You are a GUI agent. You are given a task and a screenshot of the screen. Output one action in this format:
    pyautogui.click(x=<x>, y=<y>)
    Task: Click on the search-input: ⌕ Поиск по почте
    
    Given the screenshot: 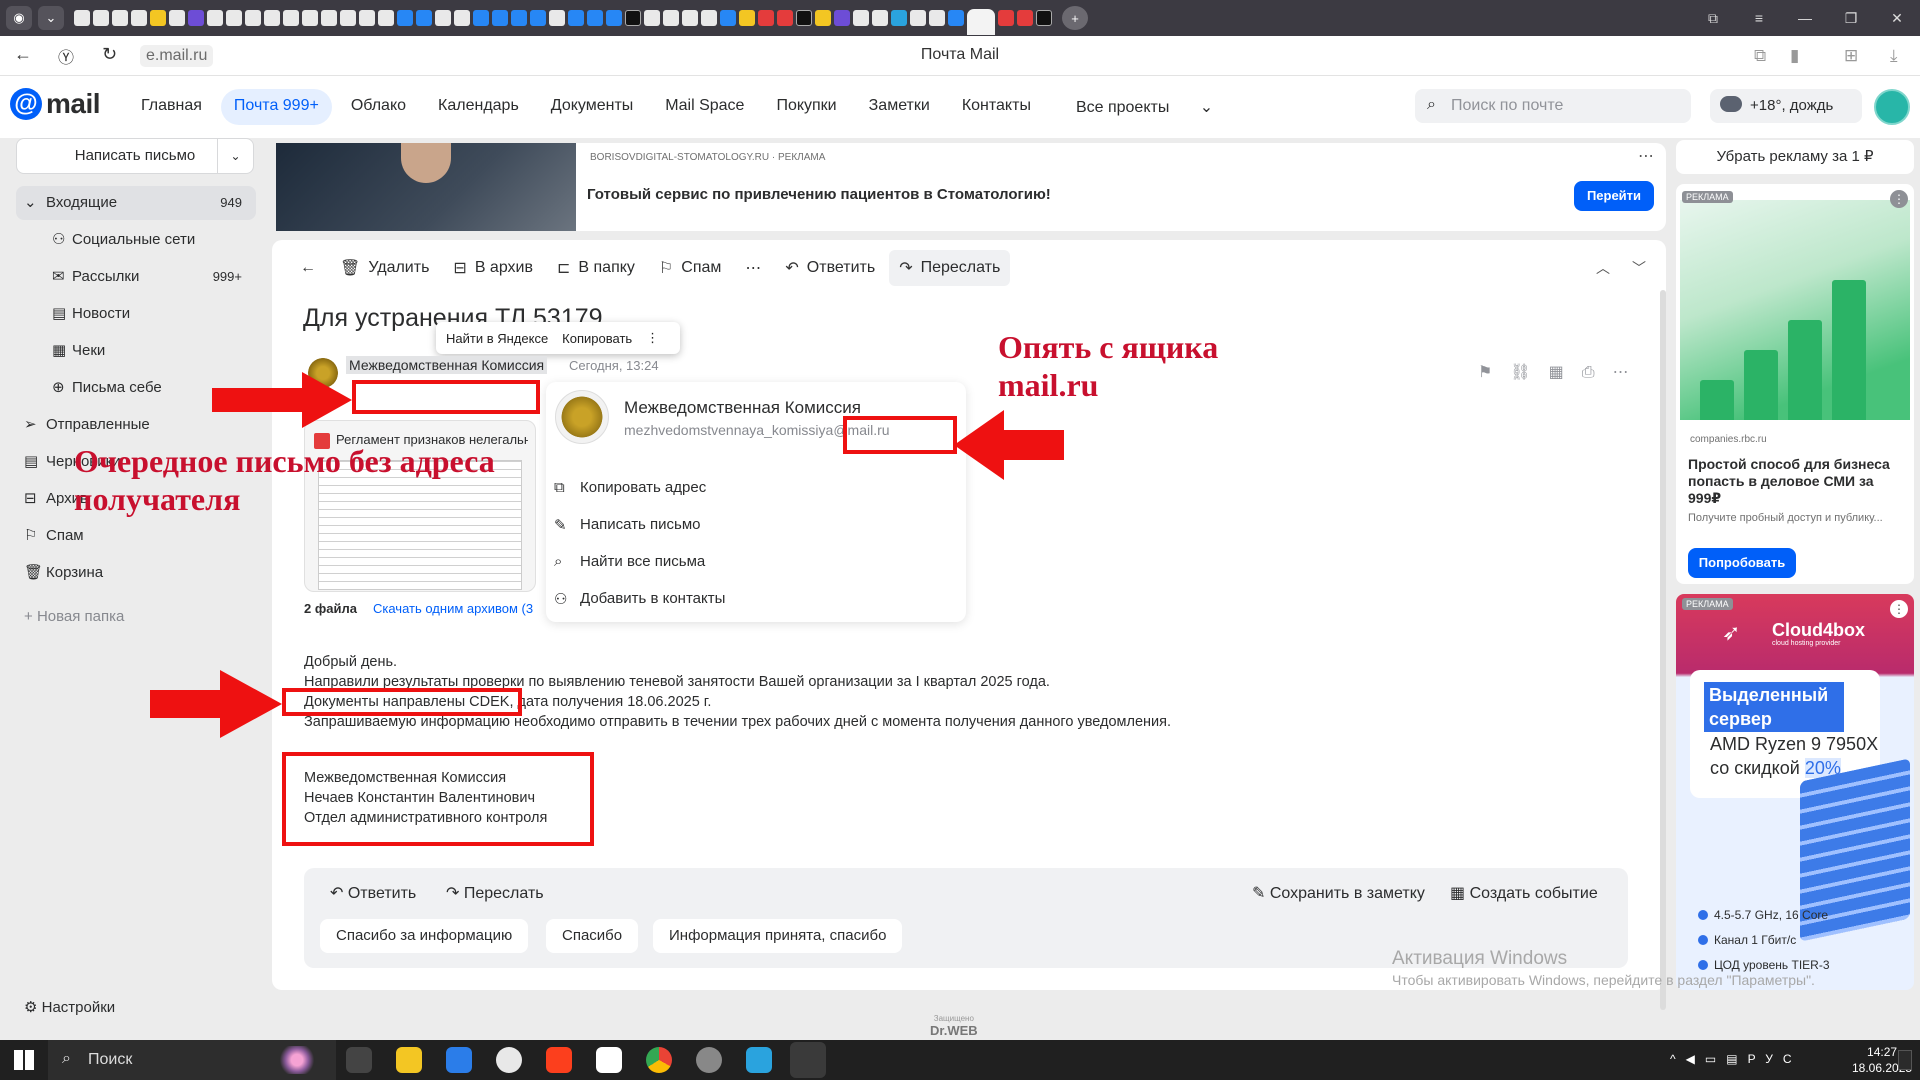 What is the action you would take?
    pyautogui.click(x=1553, y=106)
    